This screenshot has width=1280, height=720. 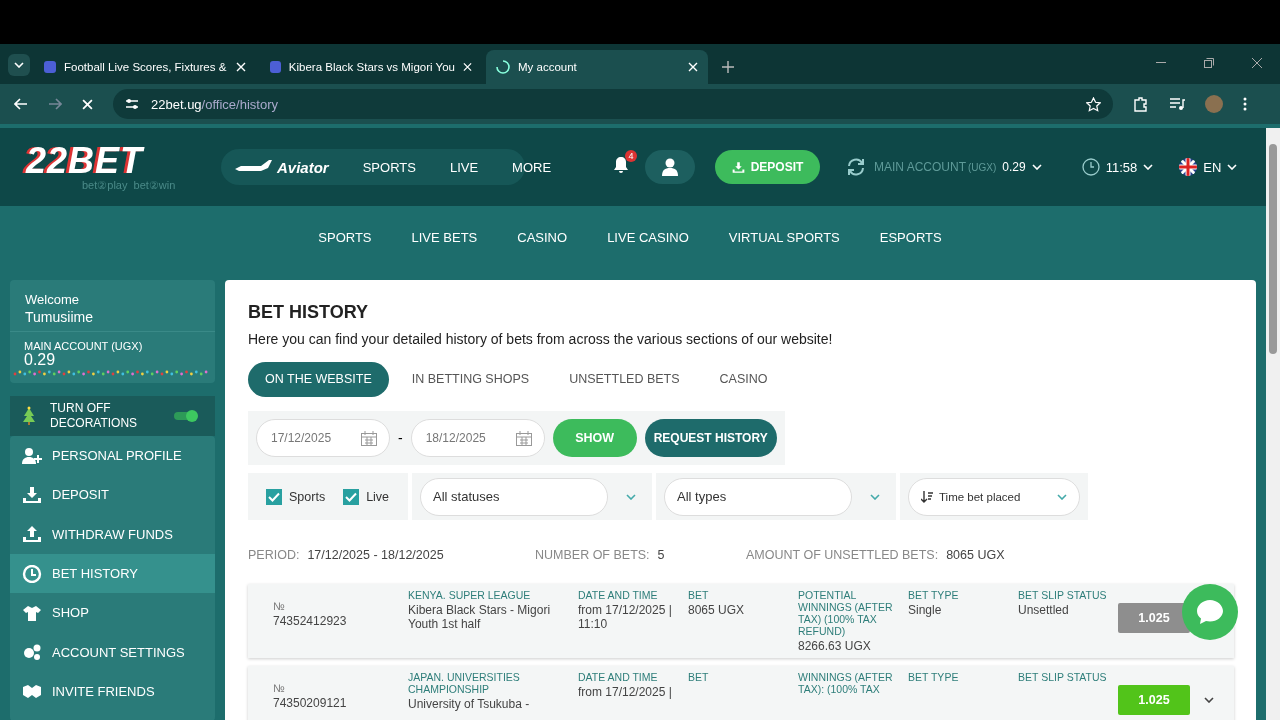 I want to click on profile-button, so click(x=670, y=167).